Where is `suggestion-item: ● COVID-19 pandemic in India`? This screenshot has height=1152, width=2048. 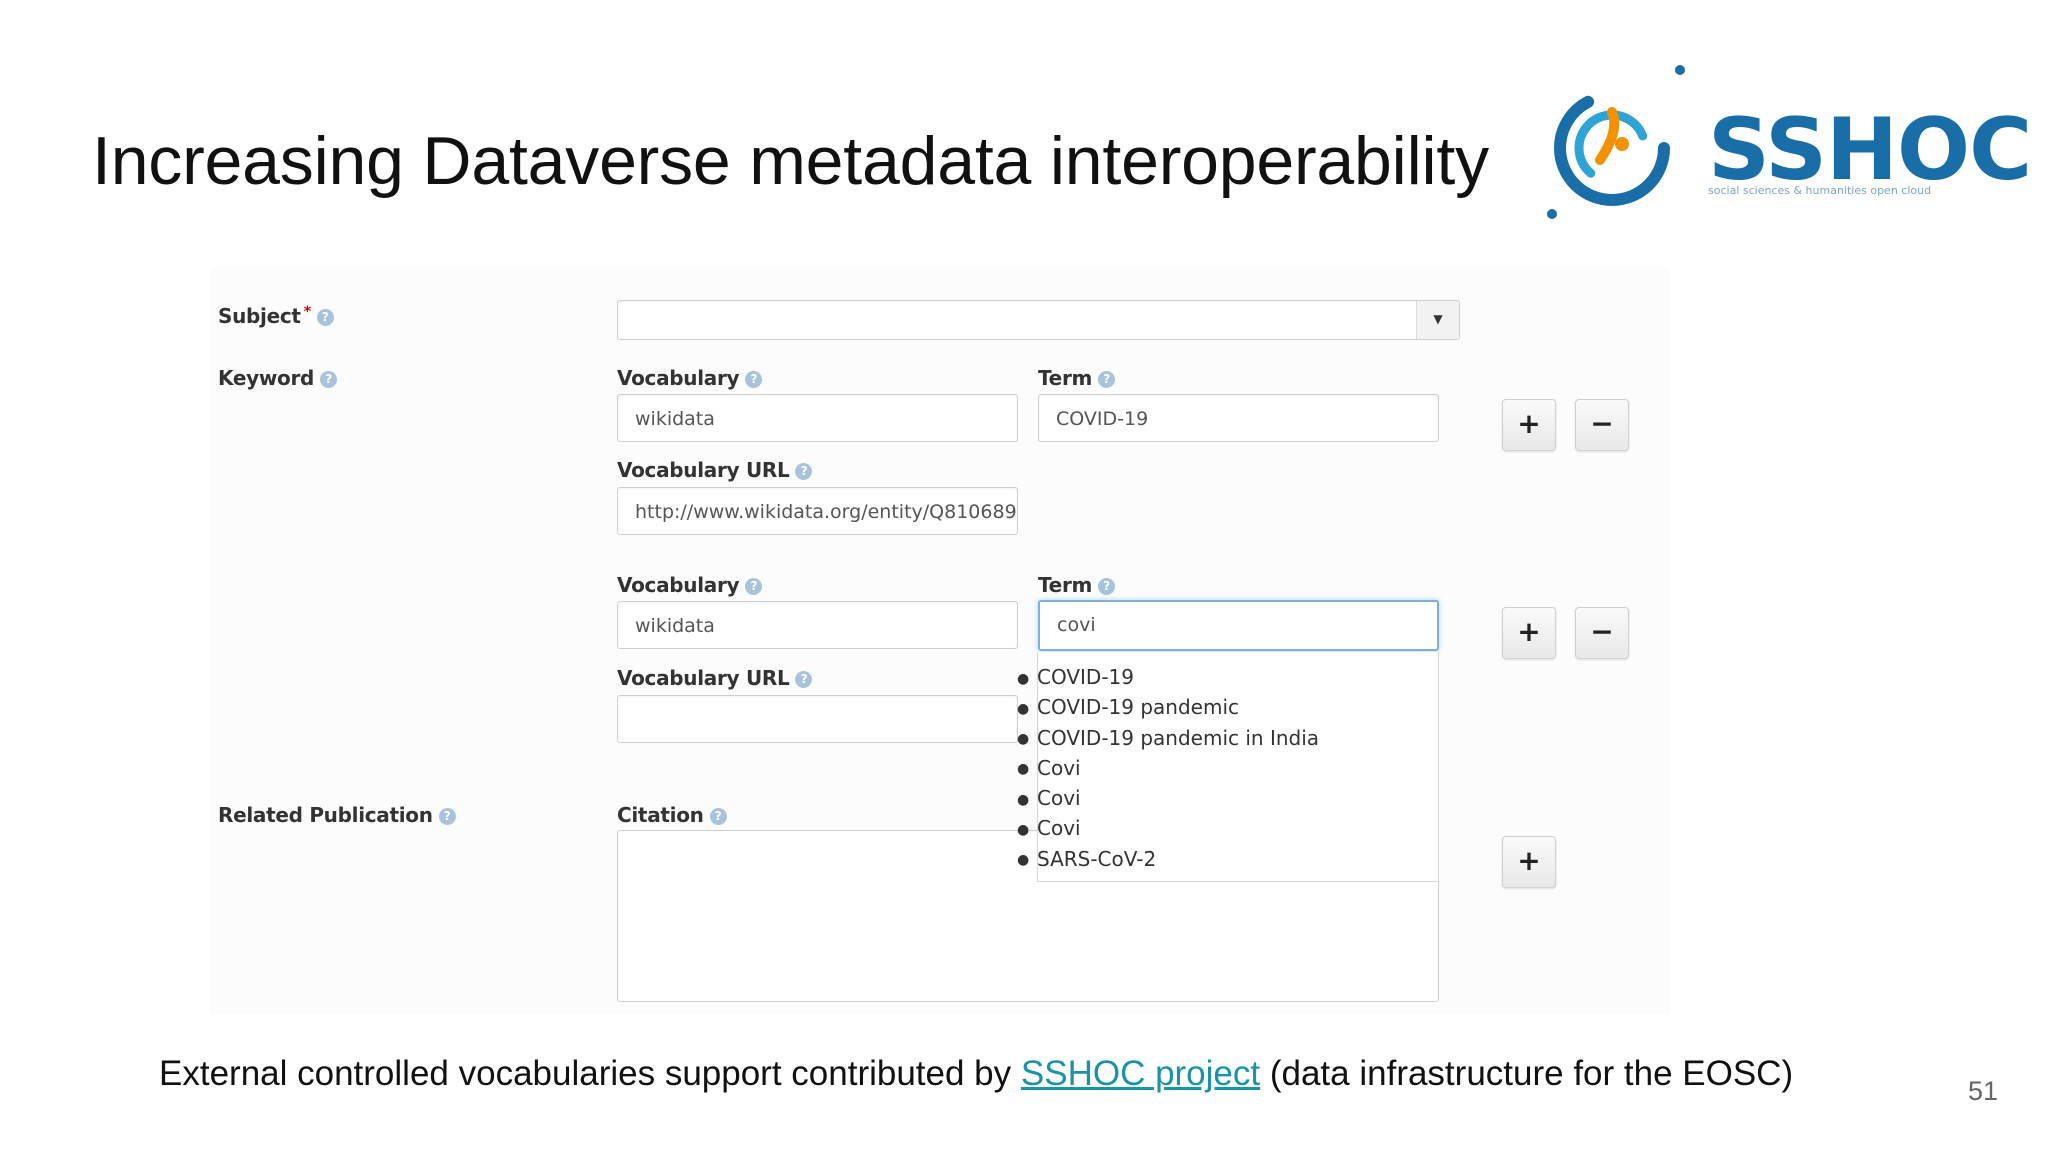
suggestion-item: ● COVID-19 pandemic in India is located at coordinates (1168, 738).